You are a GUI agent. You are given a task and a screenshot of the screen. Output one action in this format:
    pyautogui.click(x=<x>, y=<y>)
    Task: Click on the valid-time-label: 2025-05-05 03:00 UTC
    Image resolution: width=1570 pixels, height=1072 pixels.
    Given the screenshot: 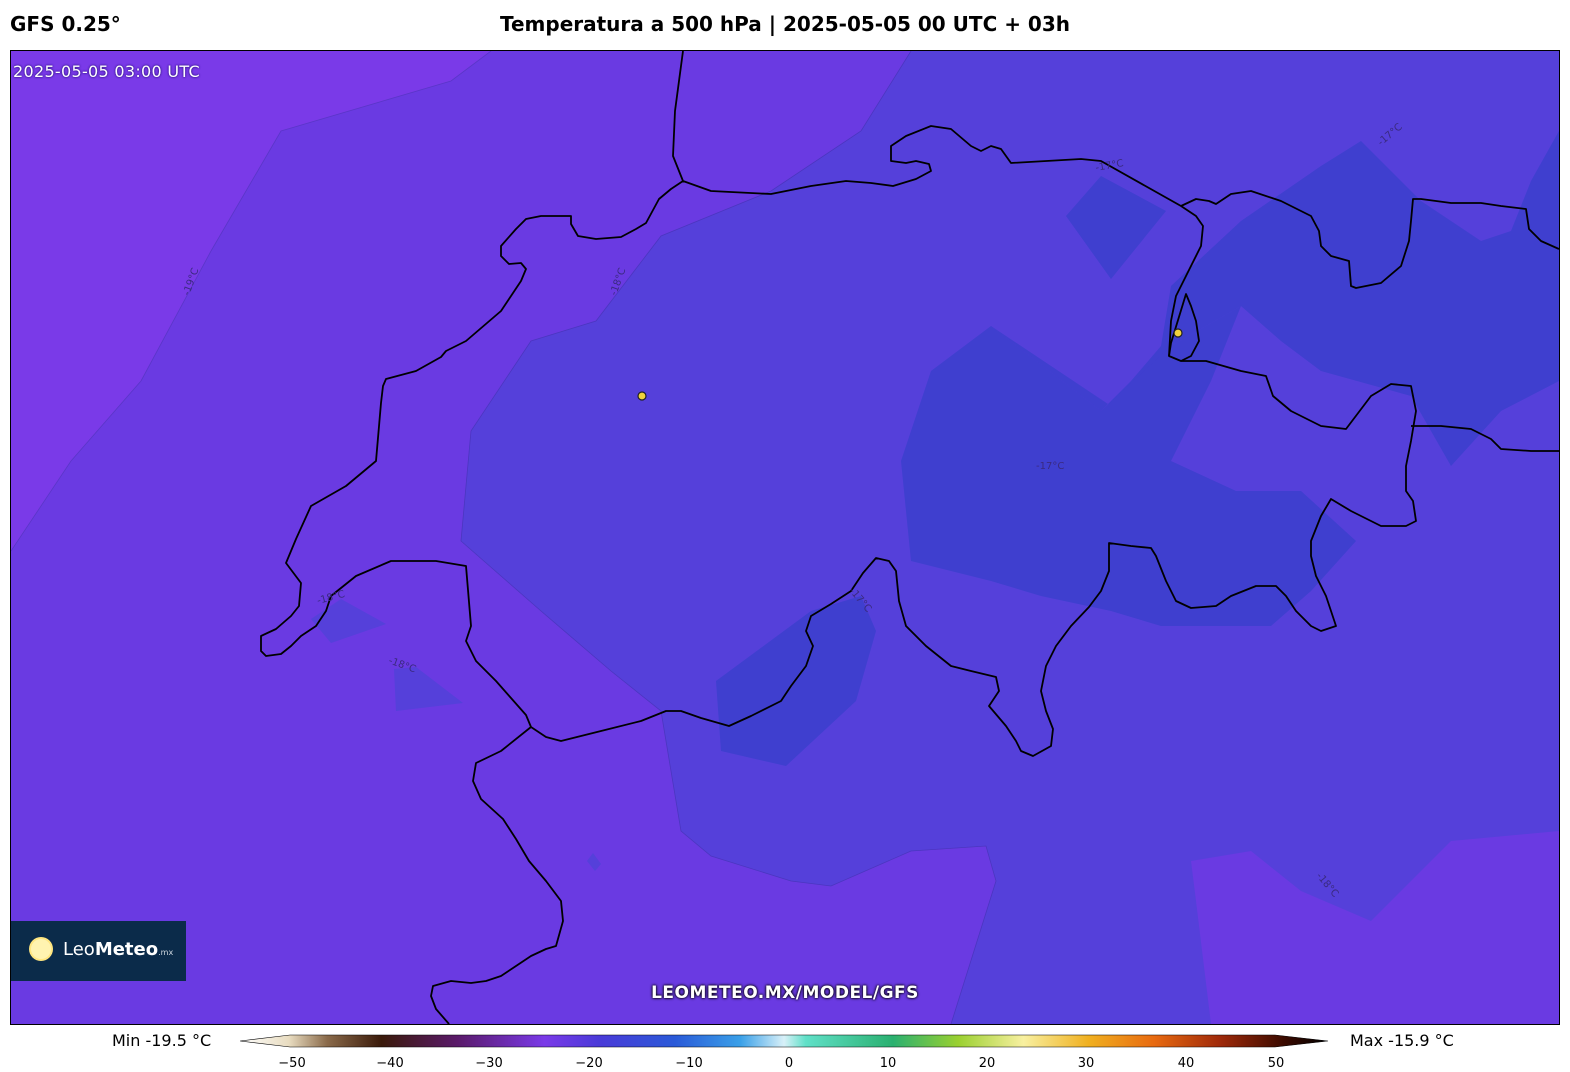 What is the action you would take?
    pyautogui.click(x=106, y=71)
    